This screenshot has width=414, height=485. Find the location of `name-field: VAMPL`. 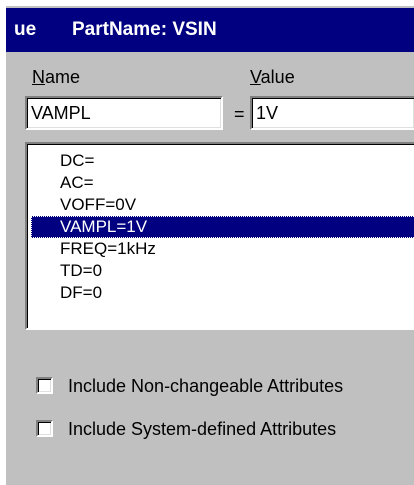

name-field: VAMPL is located at coordinates (124, 113).